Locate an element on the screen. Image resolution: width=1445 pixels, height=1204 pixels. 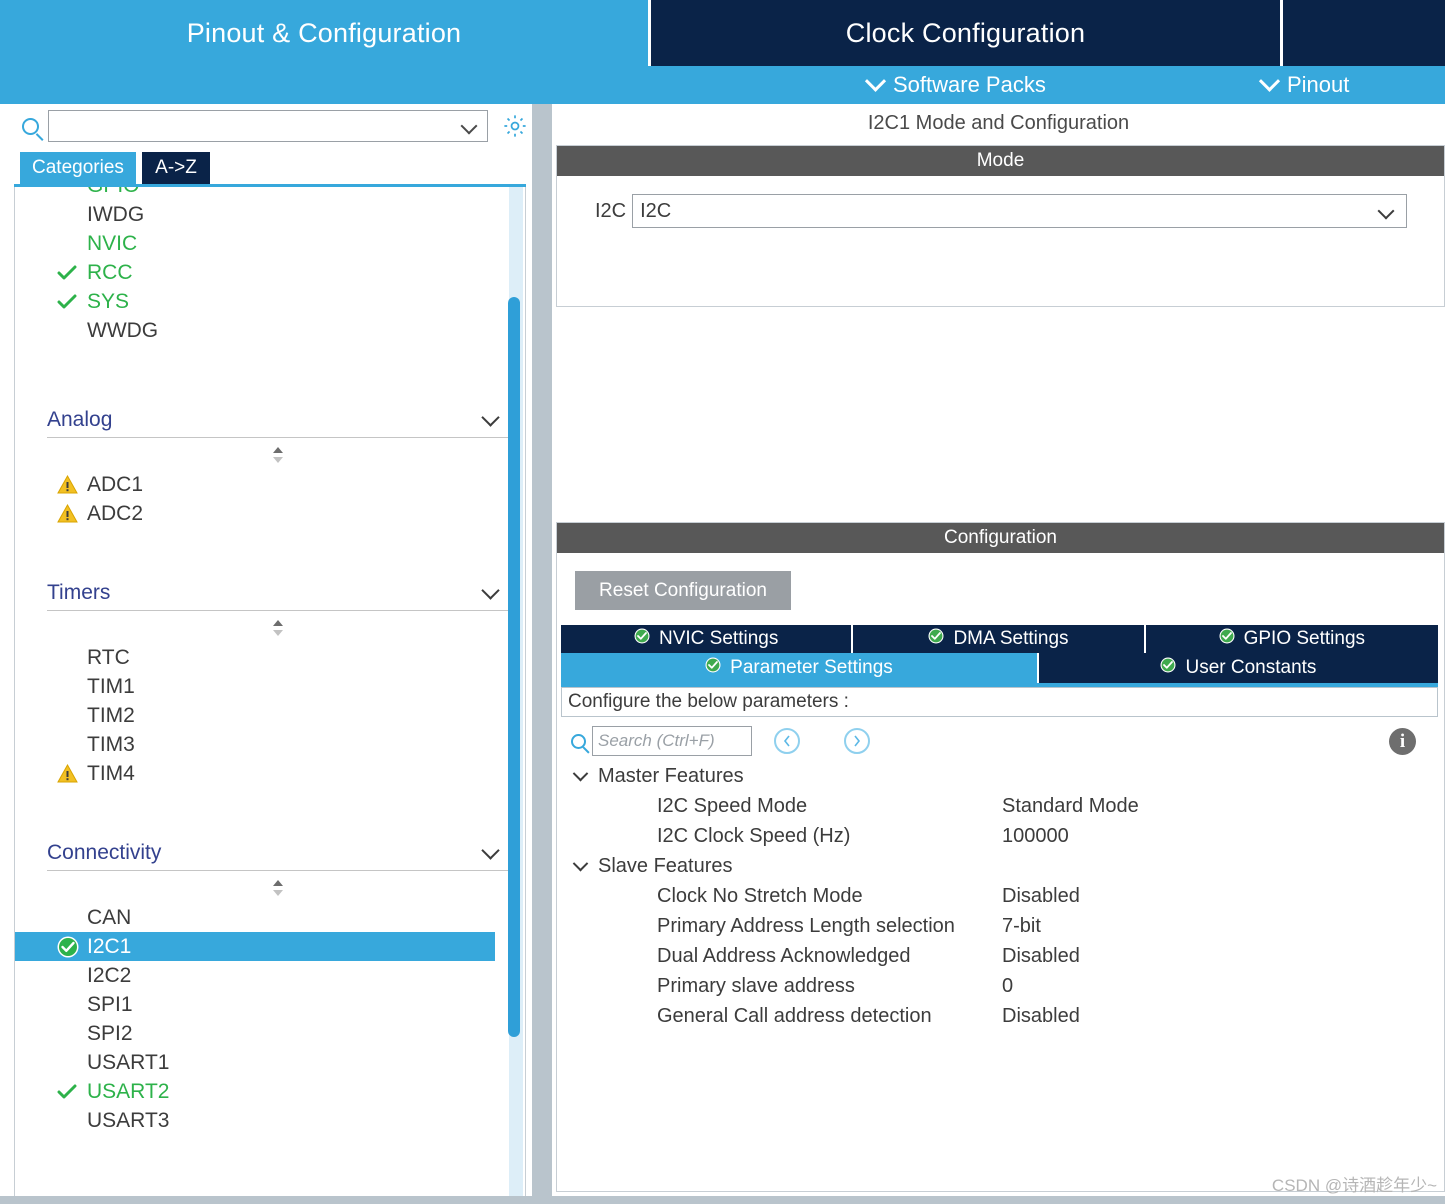
configure-hint-label: Configure the below parameters : is located at coordinates (708, 701).